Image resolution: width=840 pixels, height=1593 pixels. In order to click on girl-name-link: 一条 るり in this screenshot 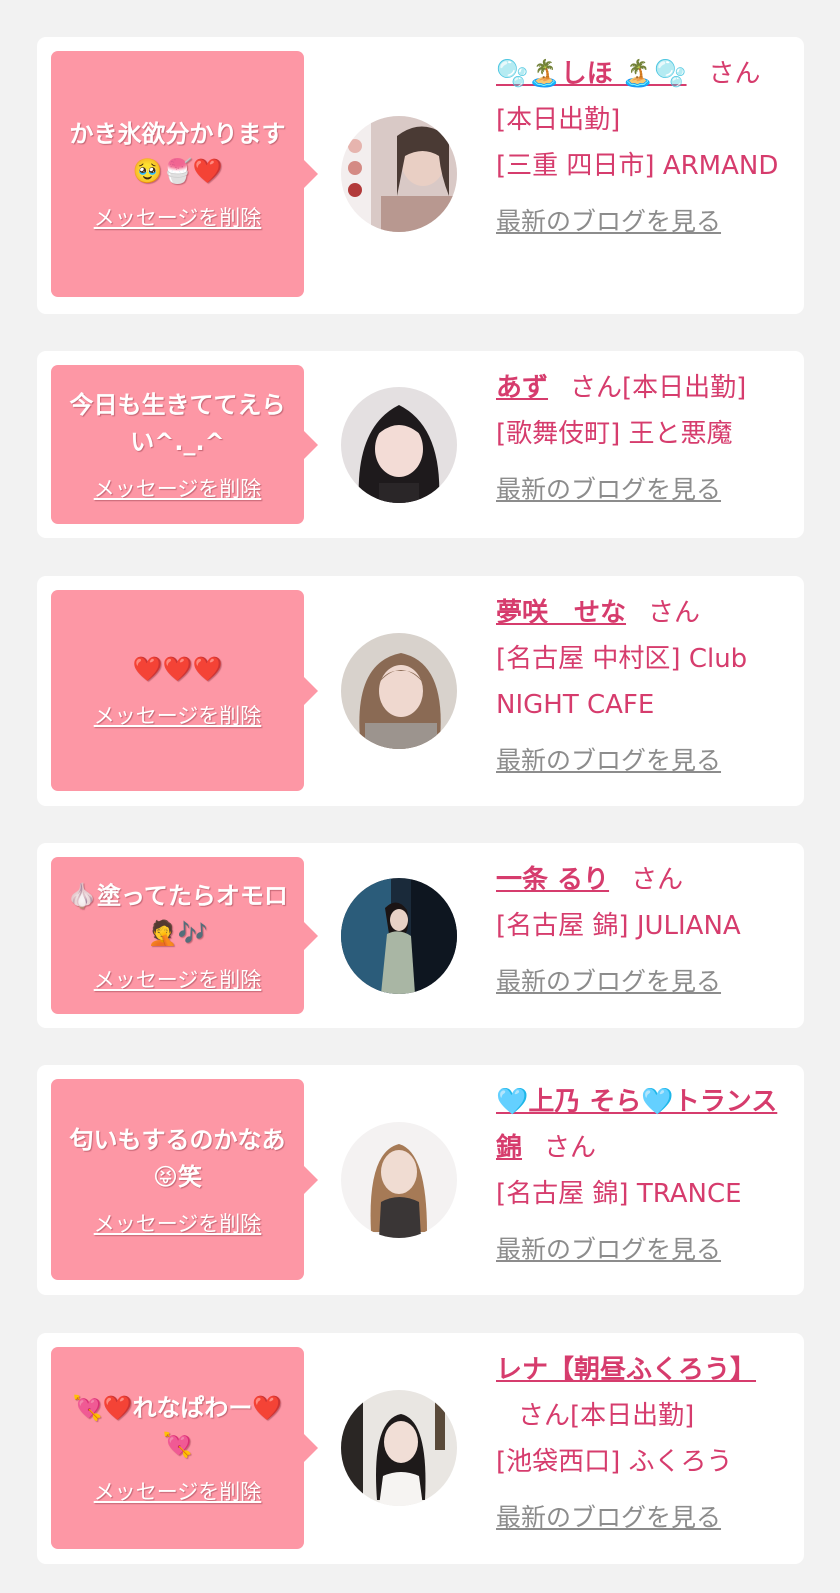, I will do `click(552, 880)`.